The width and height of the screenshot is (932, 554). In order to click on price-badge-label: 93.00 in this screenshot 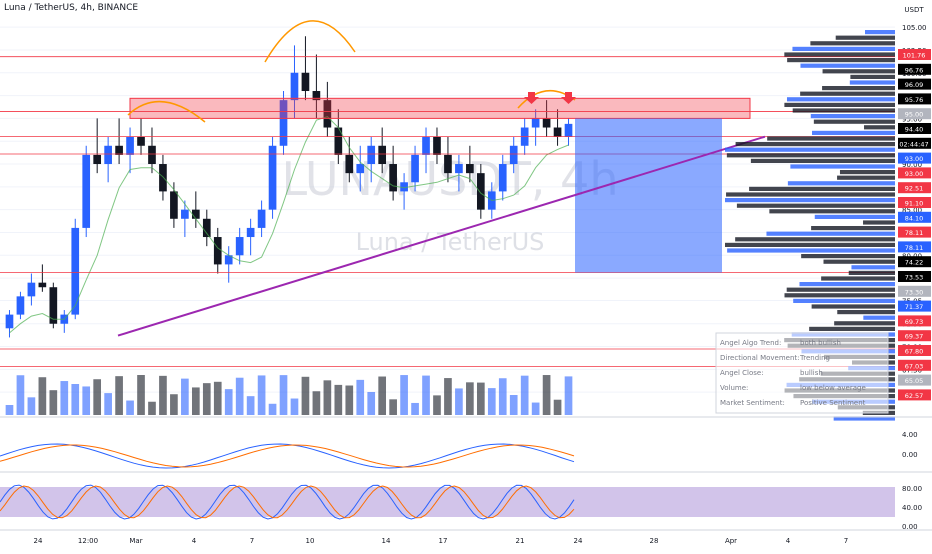, I will do `click(914, 159)`.